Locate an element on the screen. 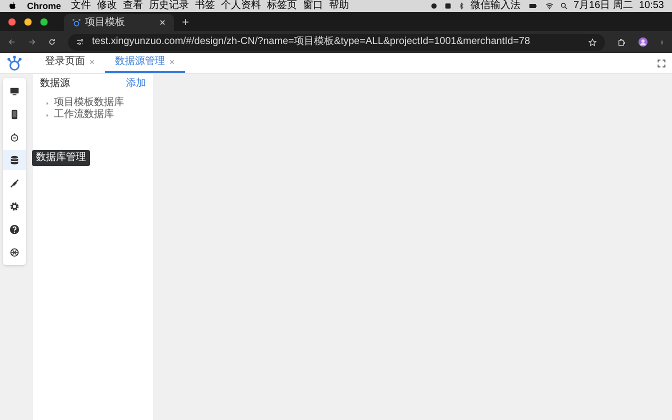 The height and width of the screenshot is (420, 672). rail-button is located at coordinates (14, 160).